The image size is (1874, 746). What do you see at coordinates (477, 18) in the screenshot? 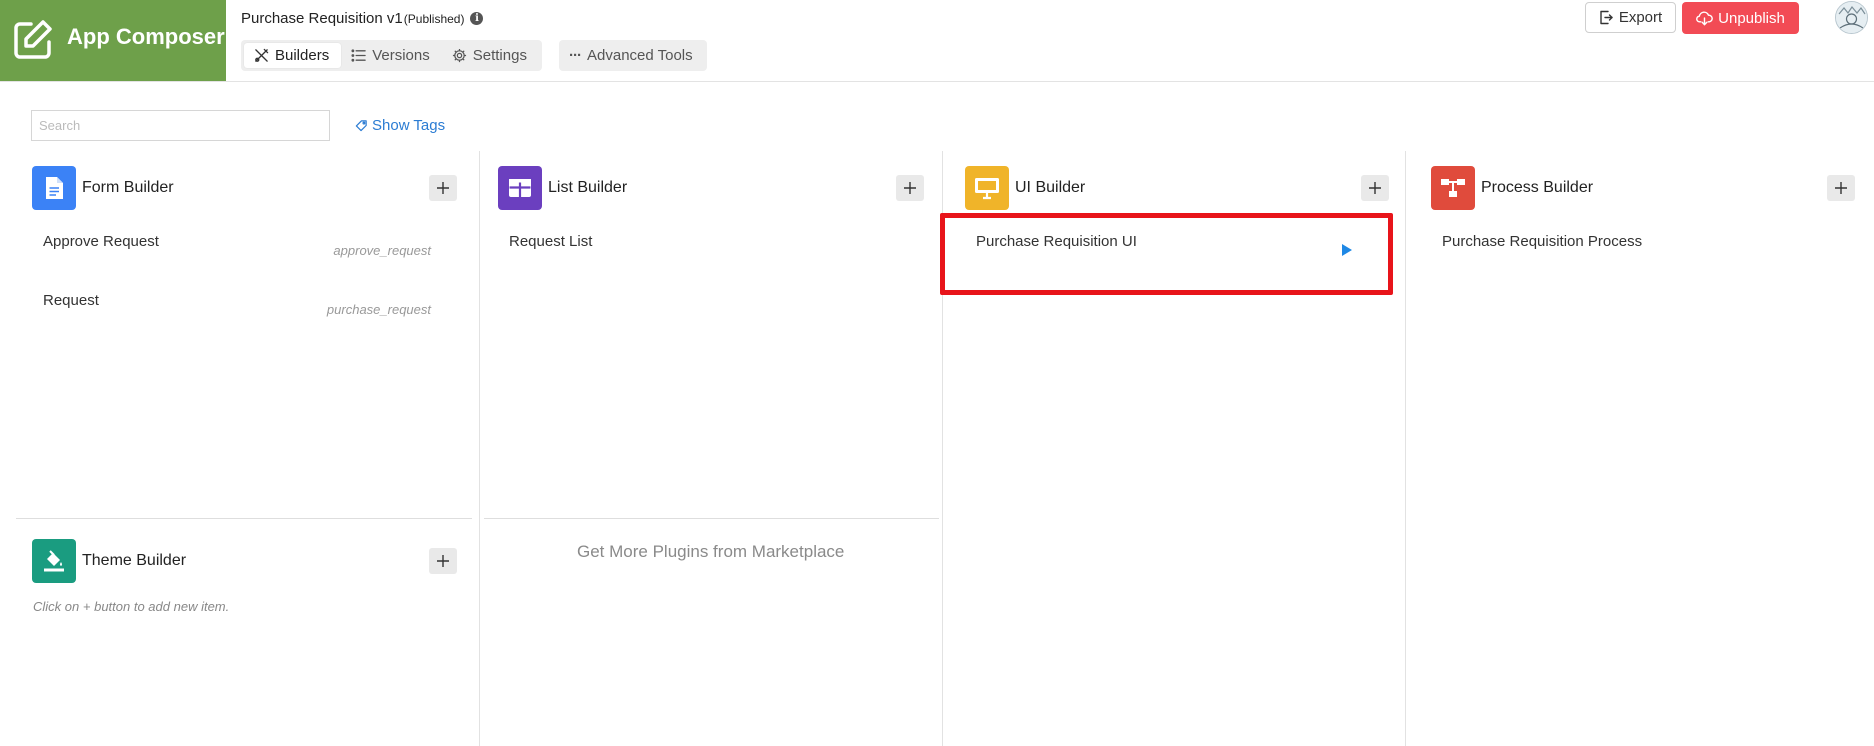
I see `info-icon: i` at bounding box center [477, 18].